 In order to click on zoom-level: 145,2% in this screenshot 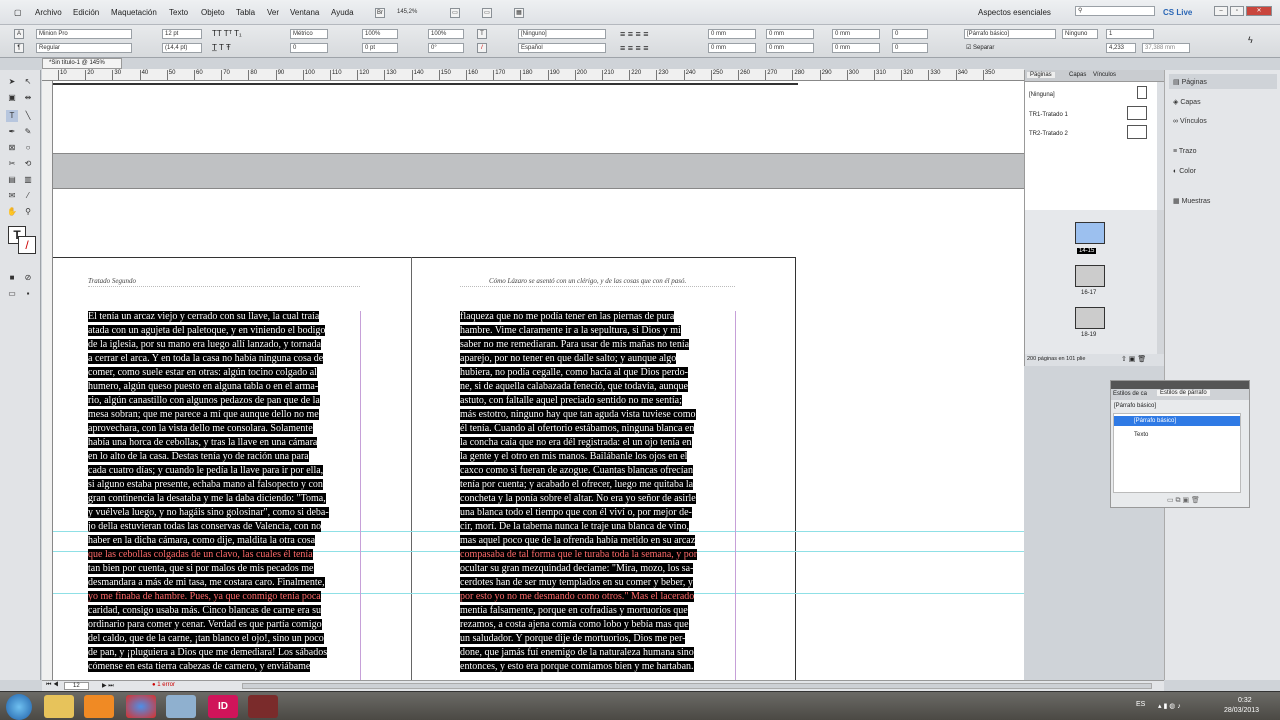, I will do `click(415, 13)`.